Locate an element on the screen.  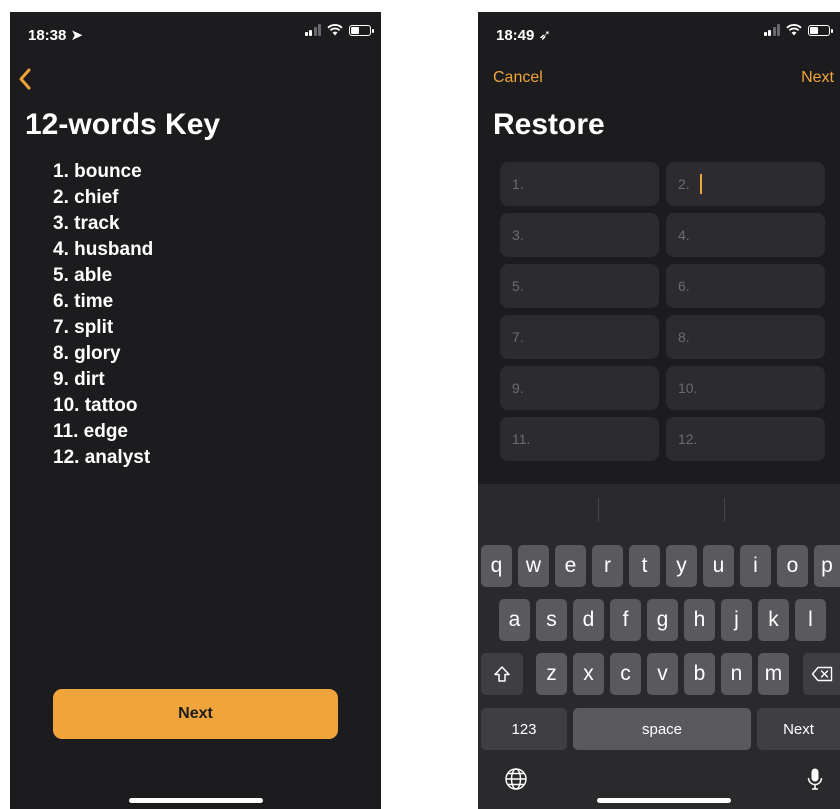
word-field-label: 7. is located at coordinates (518, 337).